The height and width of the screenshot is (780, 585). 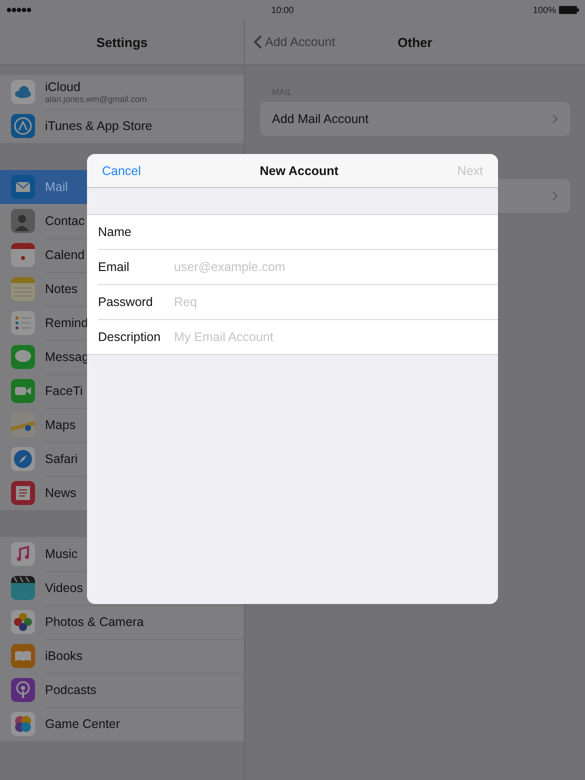 What do you see at coordinates (282, 10) in the screenshot?
I see `status-time: 10:00` at bounding box center [282, 10].